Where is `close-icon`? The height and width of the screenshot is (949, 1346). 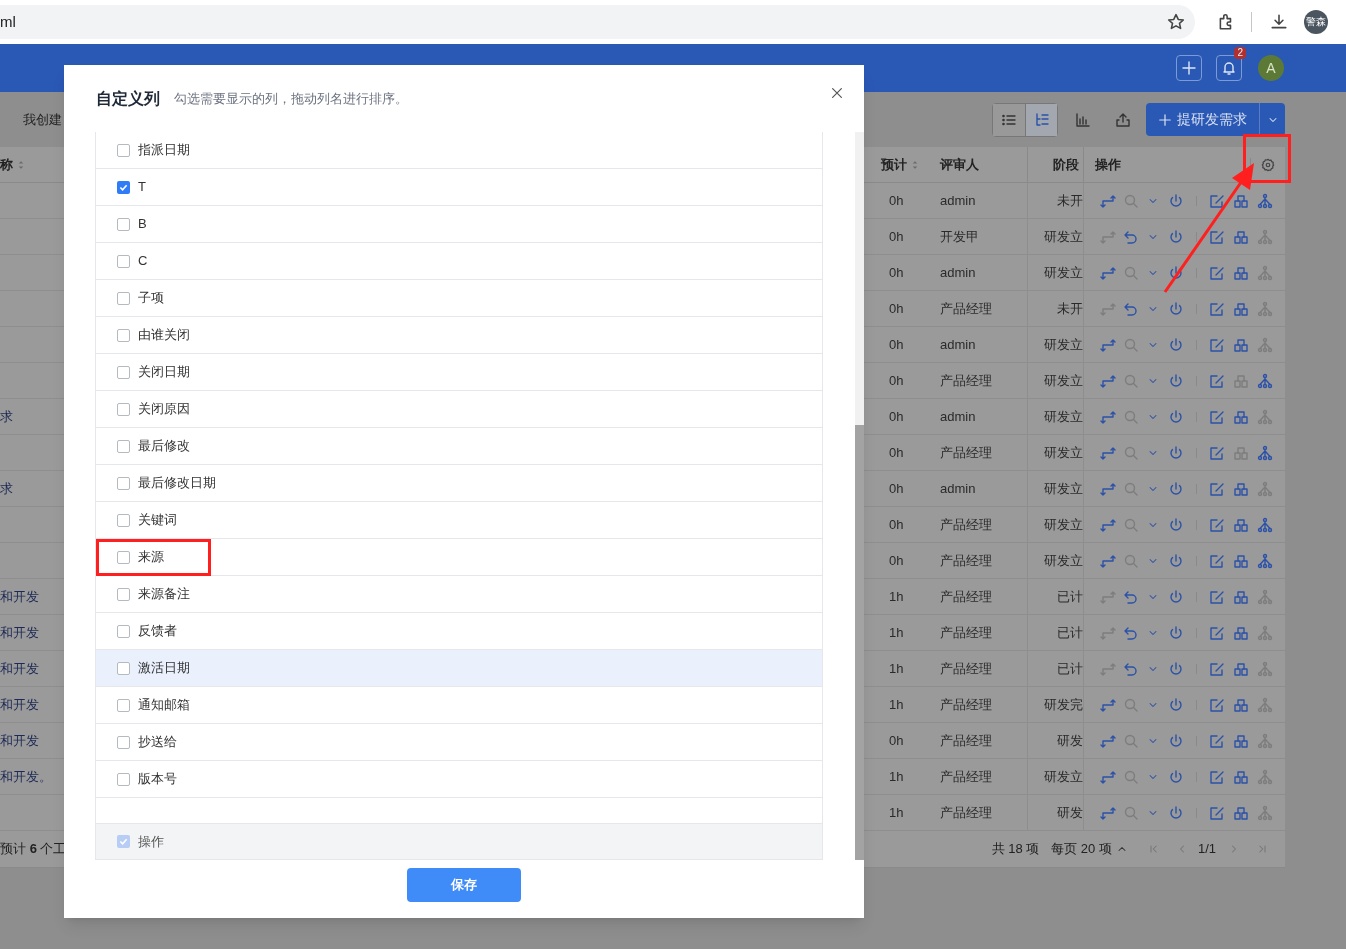 close-icon is located at coordinates (837, 92).